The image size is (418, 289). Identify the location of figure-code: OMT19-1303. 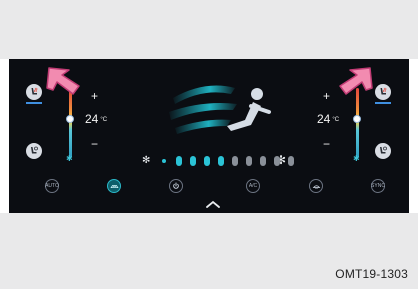
(371, 274).